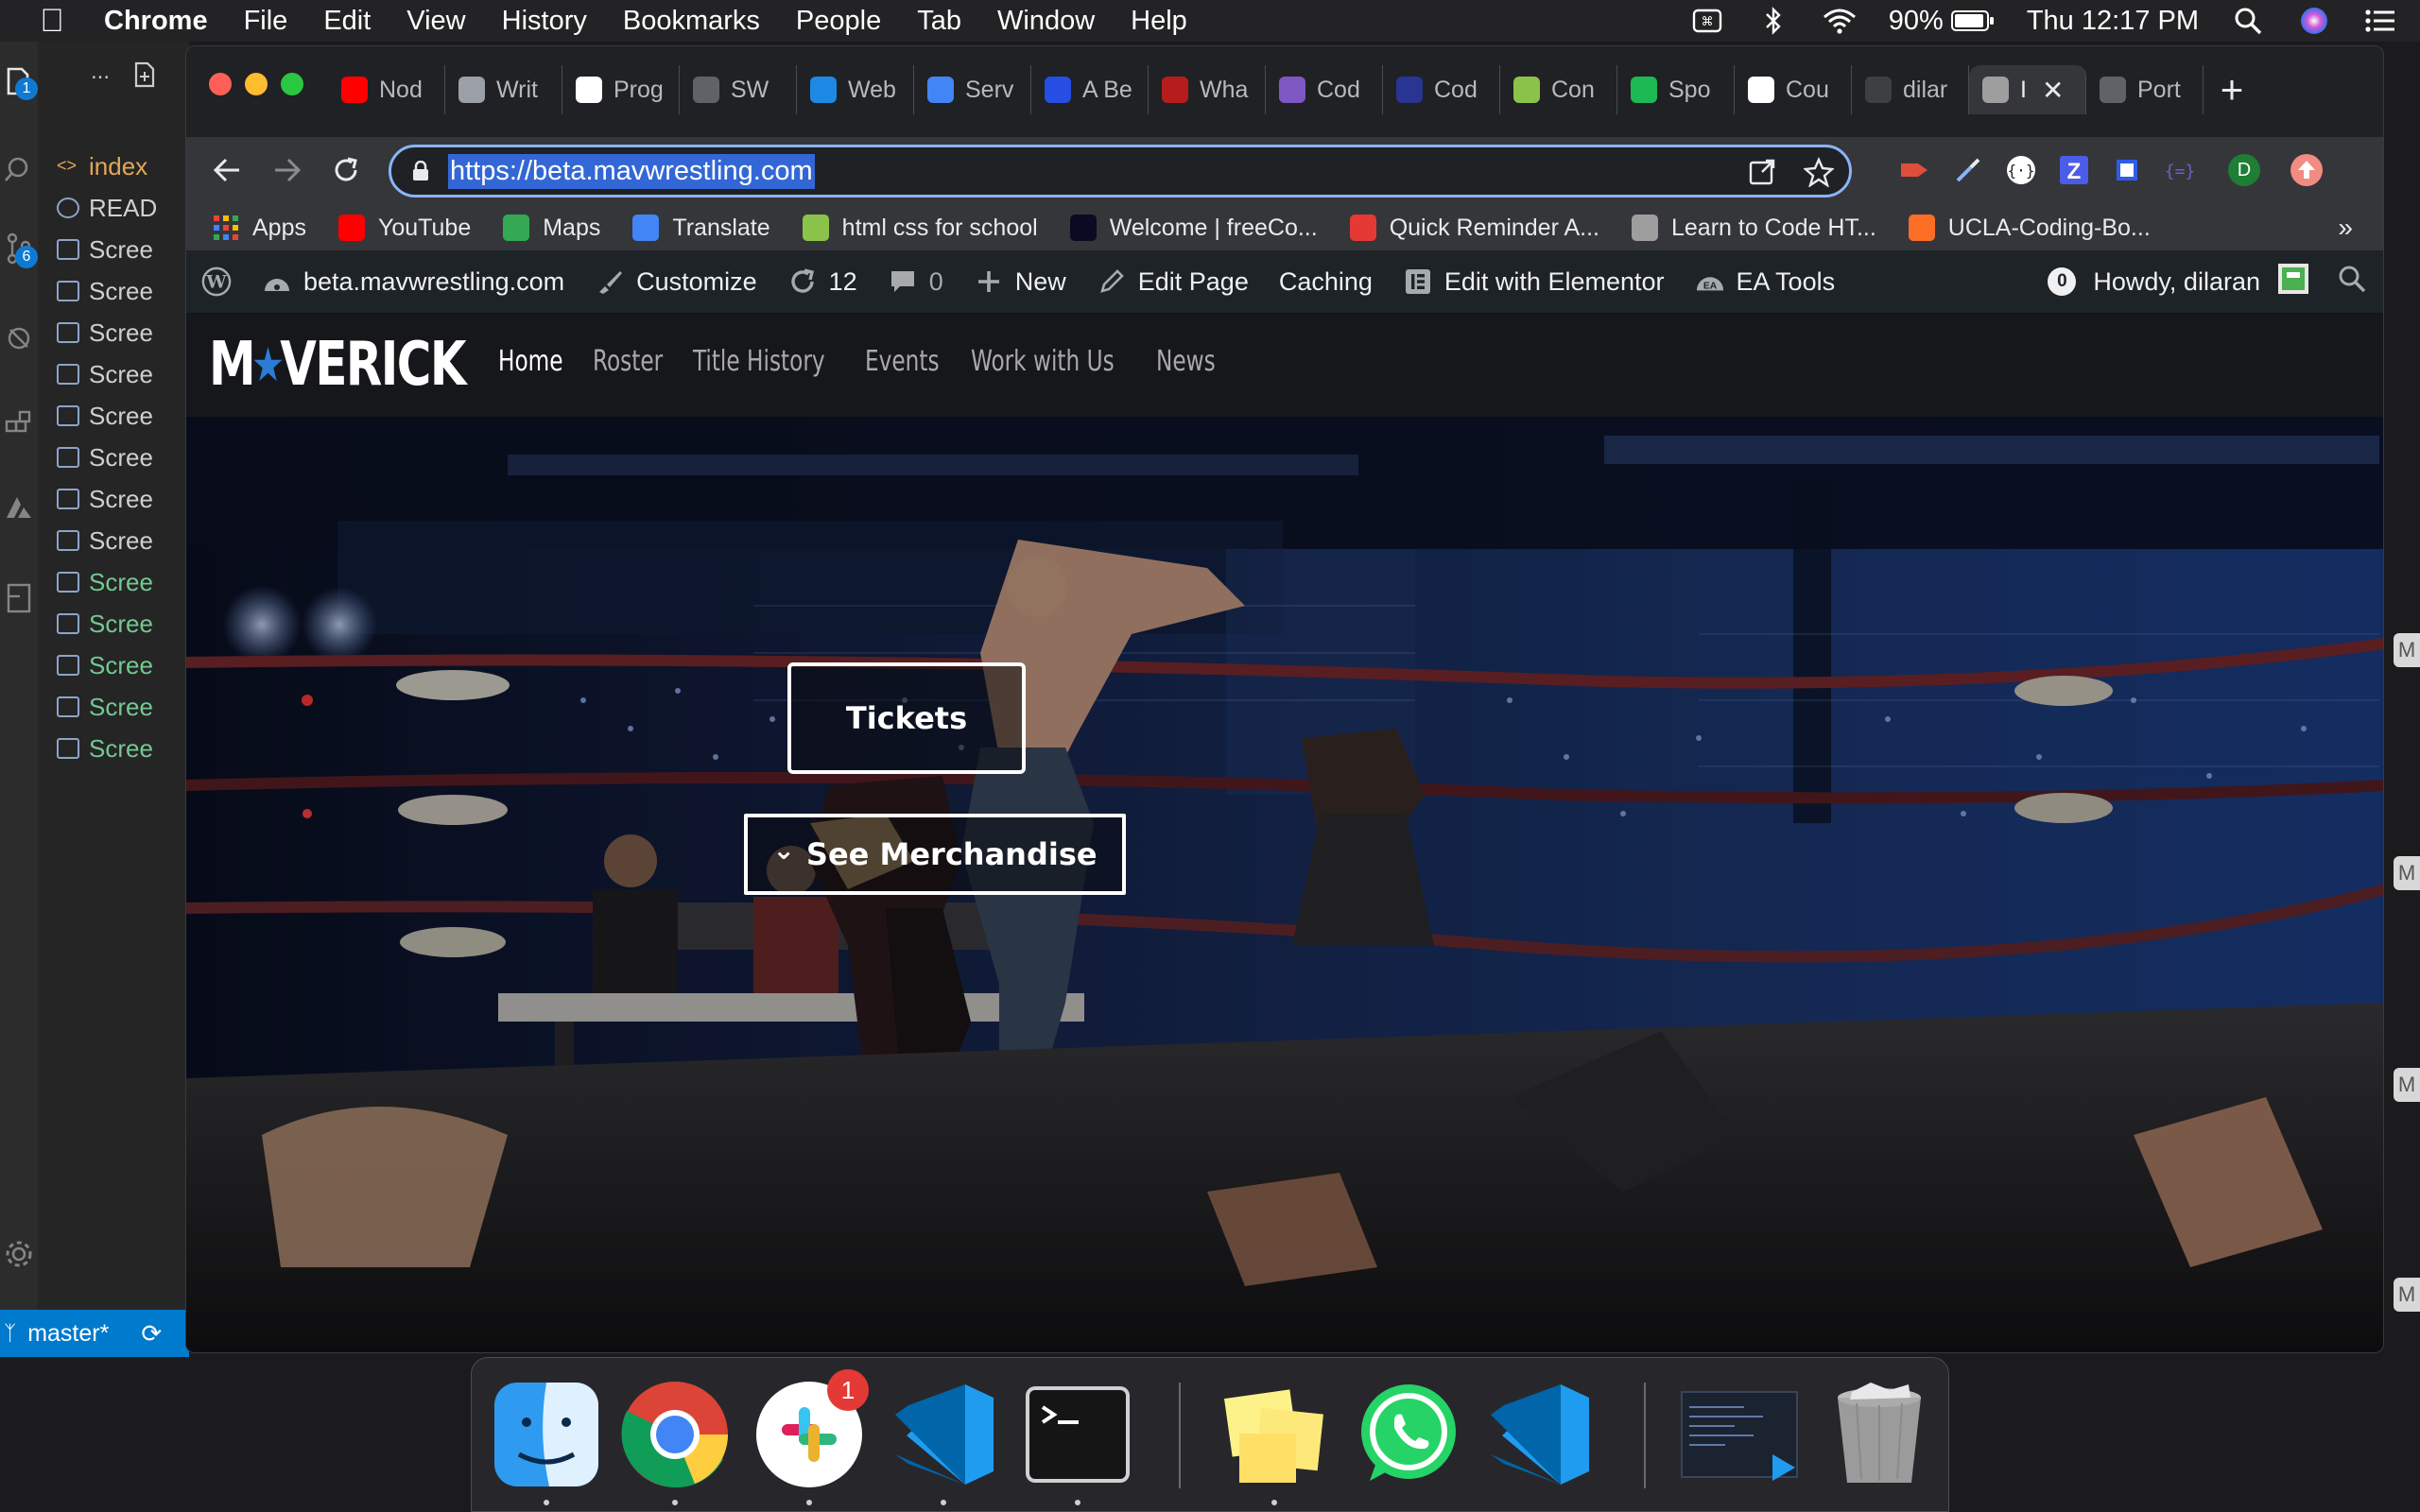 The image size is (2420, 1512). What do you see at coordinates (338, 365) in the screenshot?
I see `maverick-logo: M ★ VERICK` at bounding box center [338, 365].